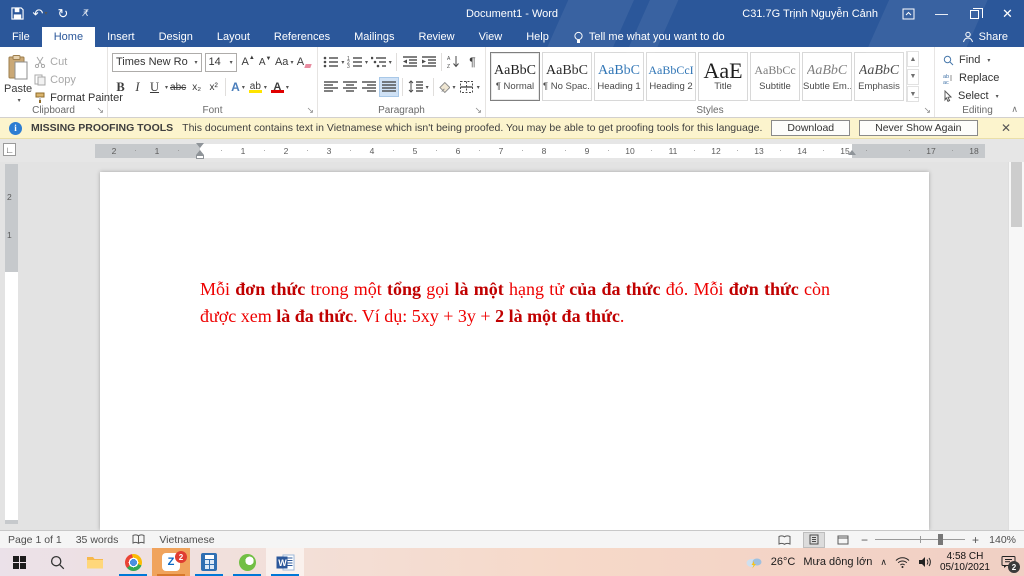 This screenshot has width=1024, height=576. Describe the element at coordinates (619, 76) in the screenshot. I see `style-card-heading-1: AaBbC Heading 1` at that location.